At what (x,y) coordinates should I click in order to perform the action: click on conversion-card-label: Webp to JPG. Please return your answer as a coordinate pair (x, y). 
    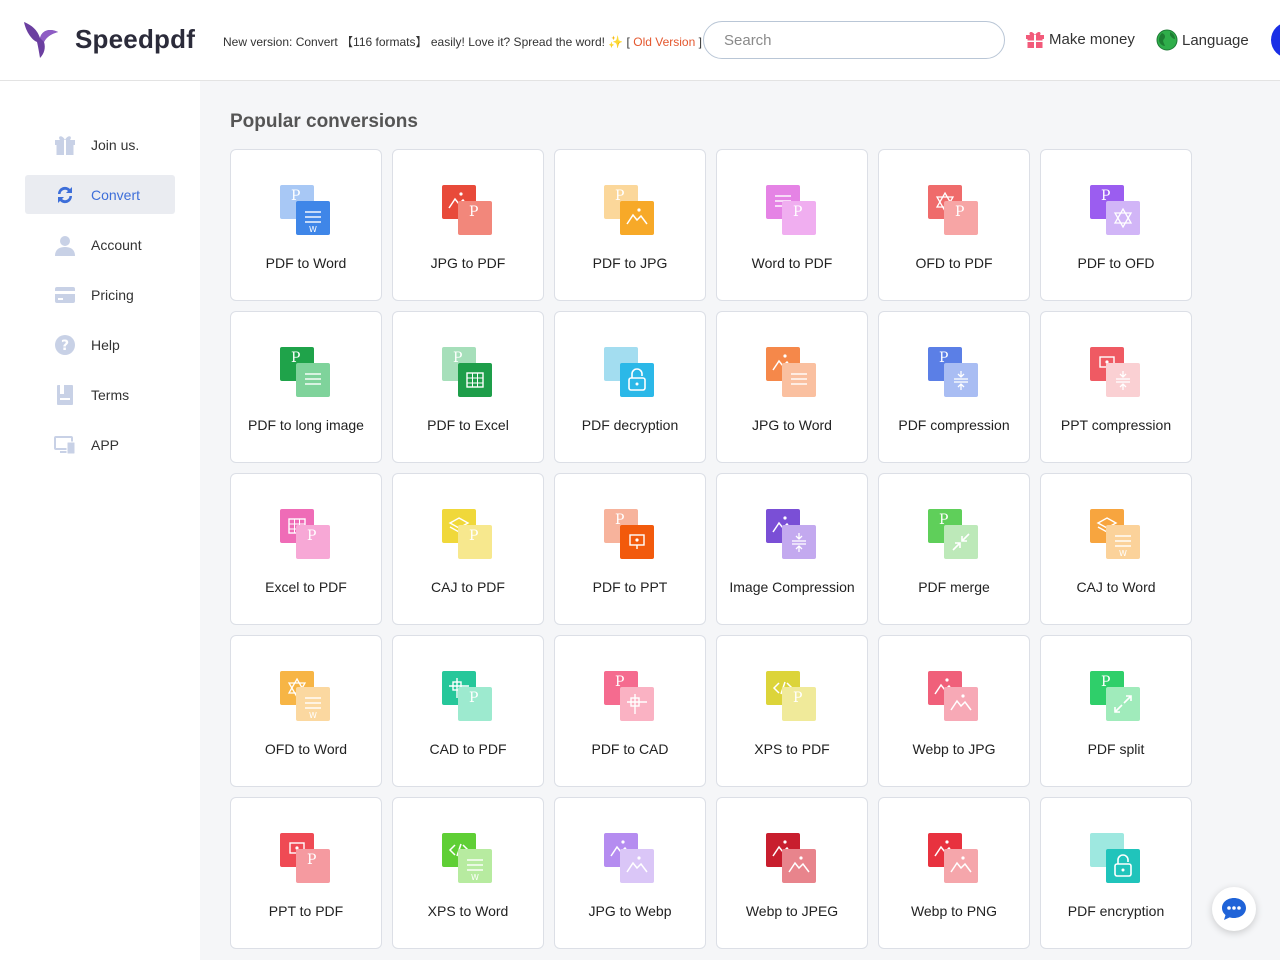
    Looking at the image, I should click on (954, 749).